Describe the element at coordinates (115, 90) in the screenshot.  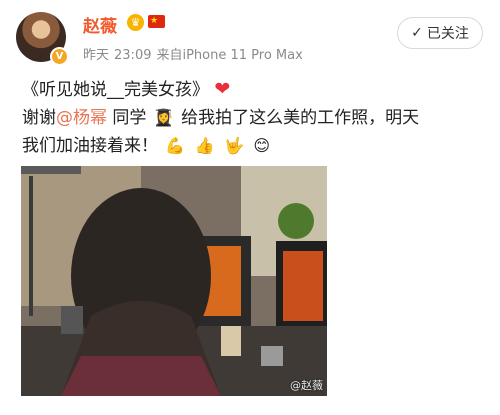
I see `post-title: 《听见她说__完美女孩》` at that location.